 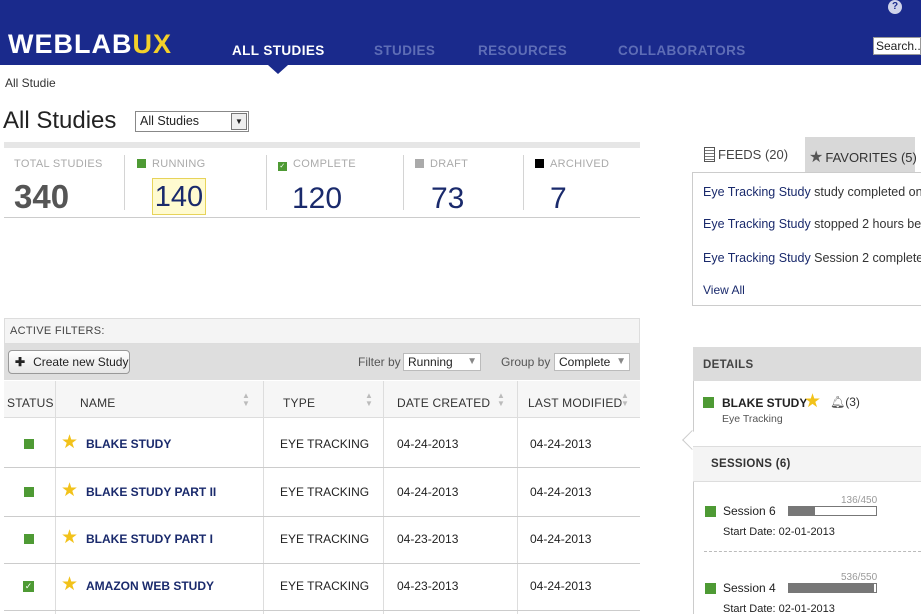 I want to click on tab-favorites: ★ FAVORITES (5), so click(x=861, y=154).